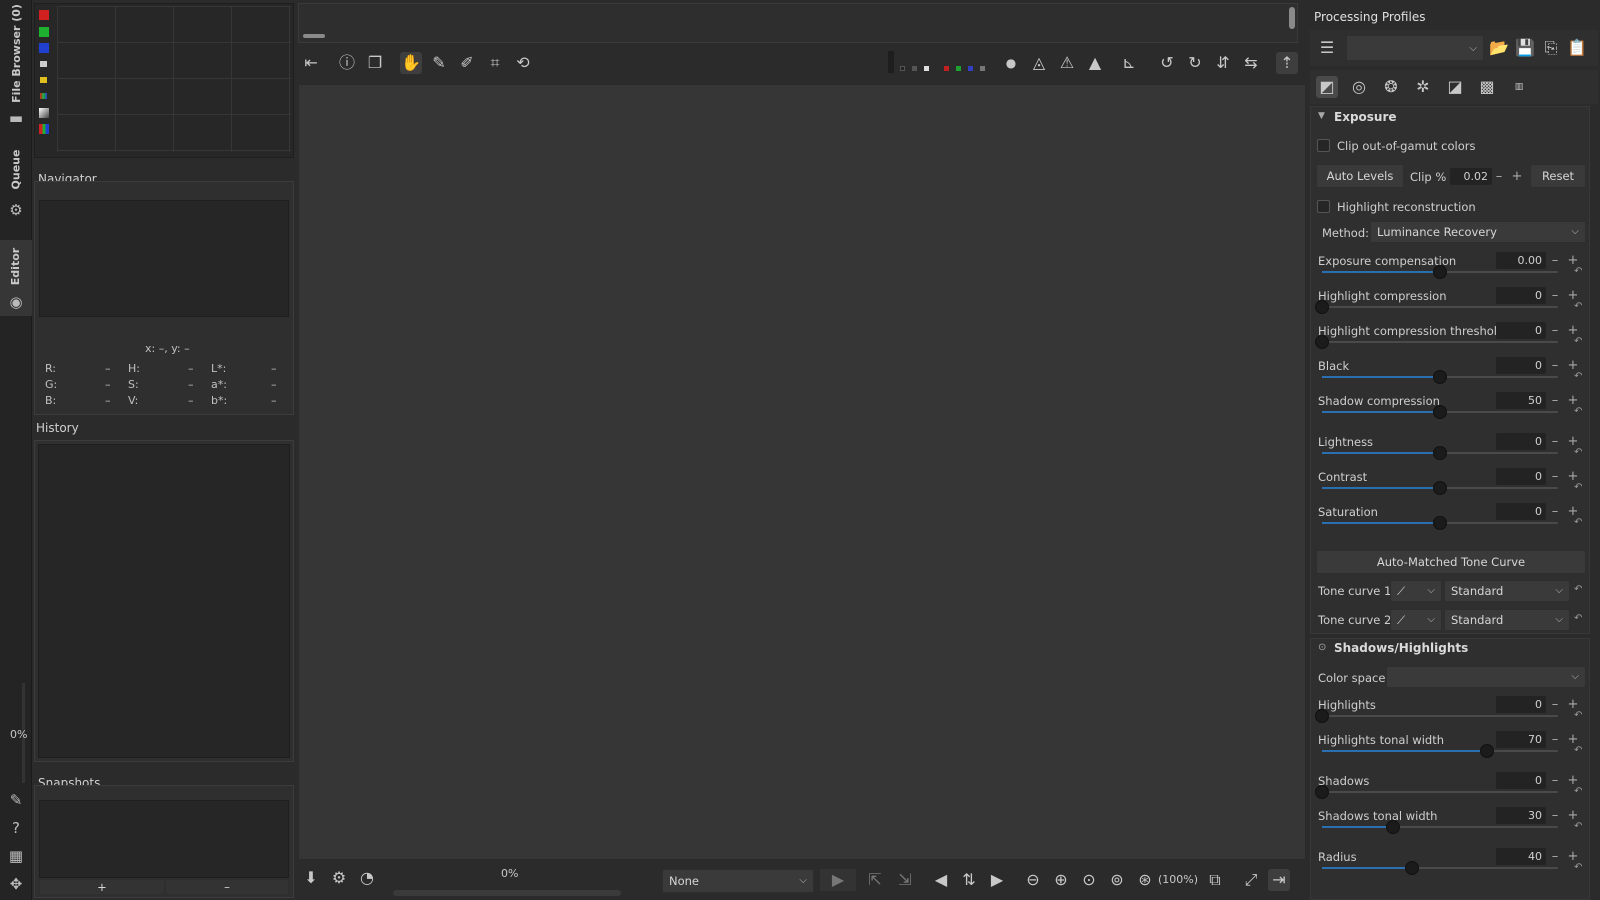 The image size is (1600, 900). Describe the element at coordinates (838, 880) in the screenshot. I see `rank-icon: ▶` at that location.